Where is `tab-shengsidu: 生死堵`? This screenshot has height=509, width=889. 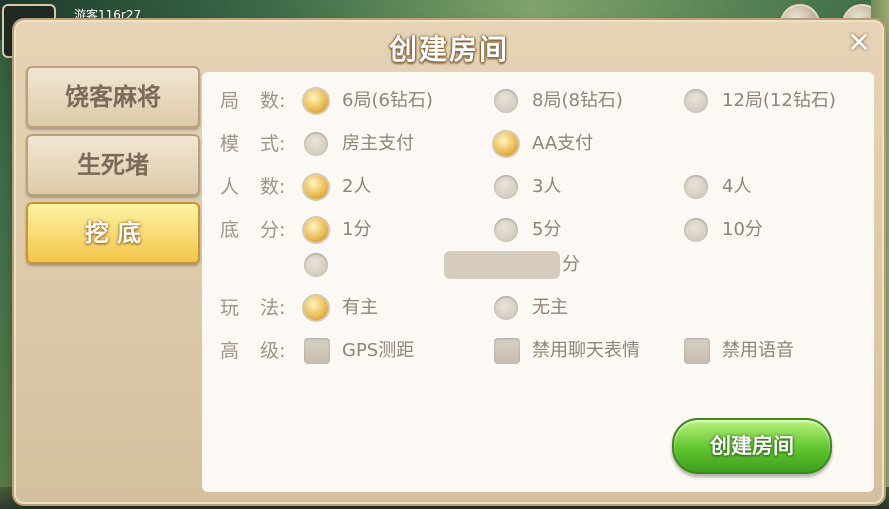 tab-shengsidu: 生死堵 is located at coordinates (113, 165).